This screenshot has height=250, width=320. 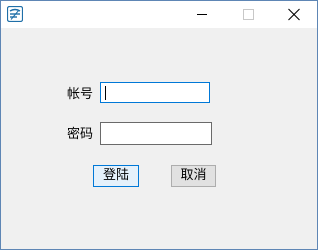 I want to click on close-icon, so click(x=294, y=14).